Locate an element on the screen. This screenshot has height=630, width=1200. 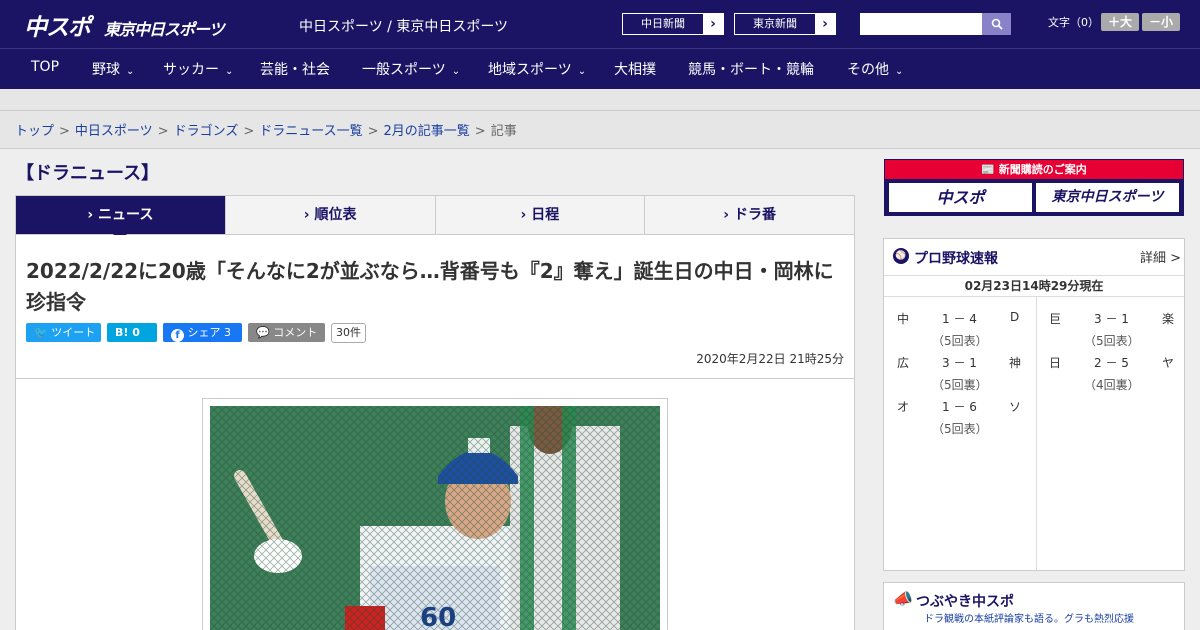
article-photo: 60 is located at coordinates (435, 518).